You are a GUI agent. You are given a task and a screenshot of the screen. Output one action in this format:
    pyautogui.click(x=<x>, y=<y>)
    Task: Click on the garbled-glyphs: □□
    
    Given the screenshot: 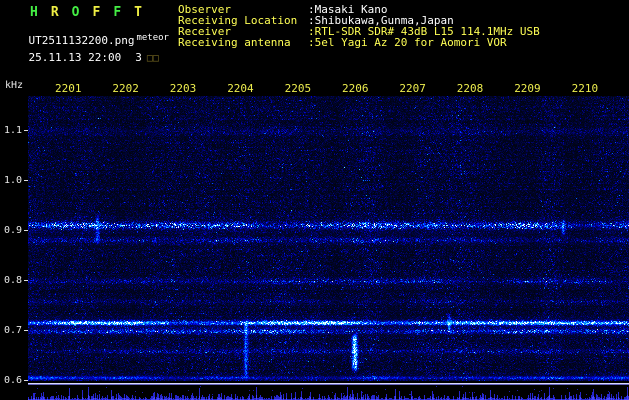 What is the action you would take?
    pyautogui.click(x=152, y=58)
    